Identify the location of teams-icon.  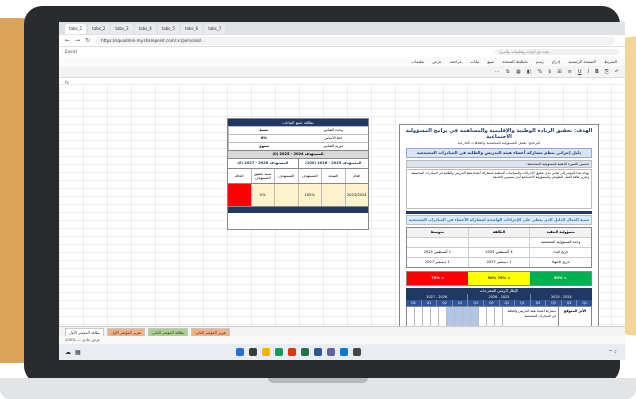
(330, 352).